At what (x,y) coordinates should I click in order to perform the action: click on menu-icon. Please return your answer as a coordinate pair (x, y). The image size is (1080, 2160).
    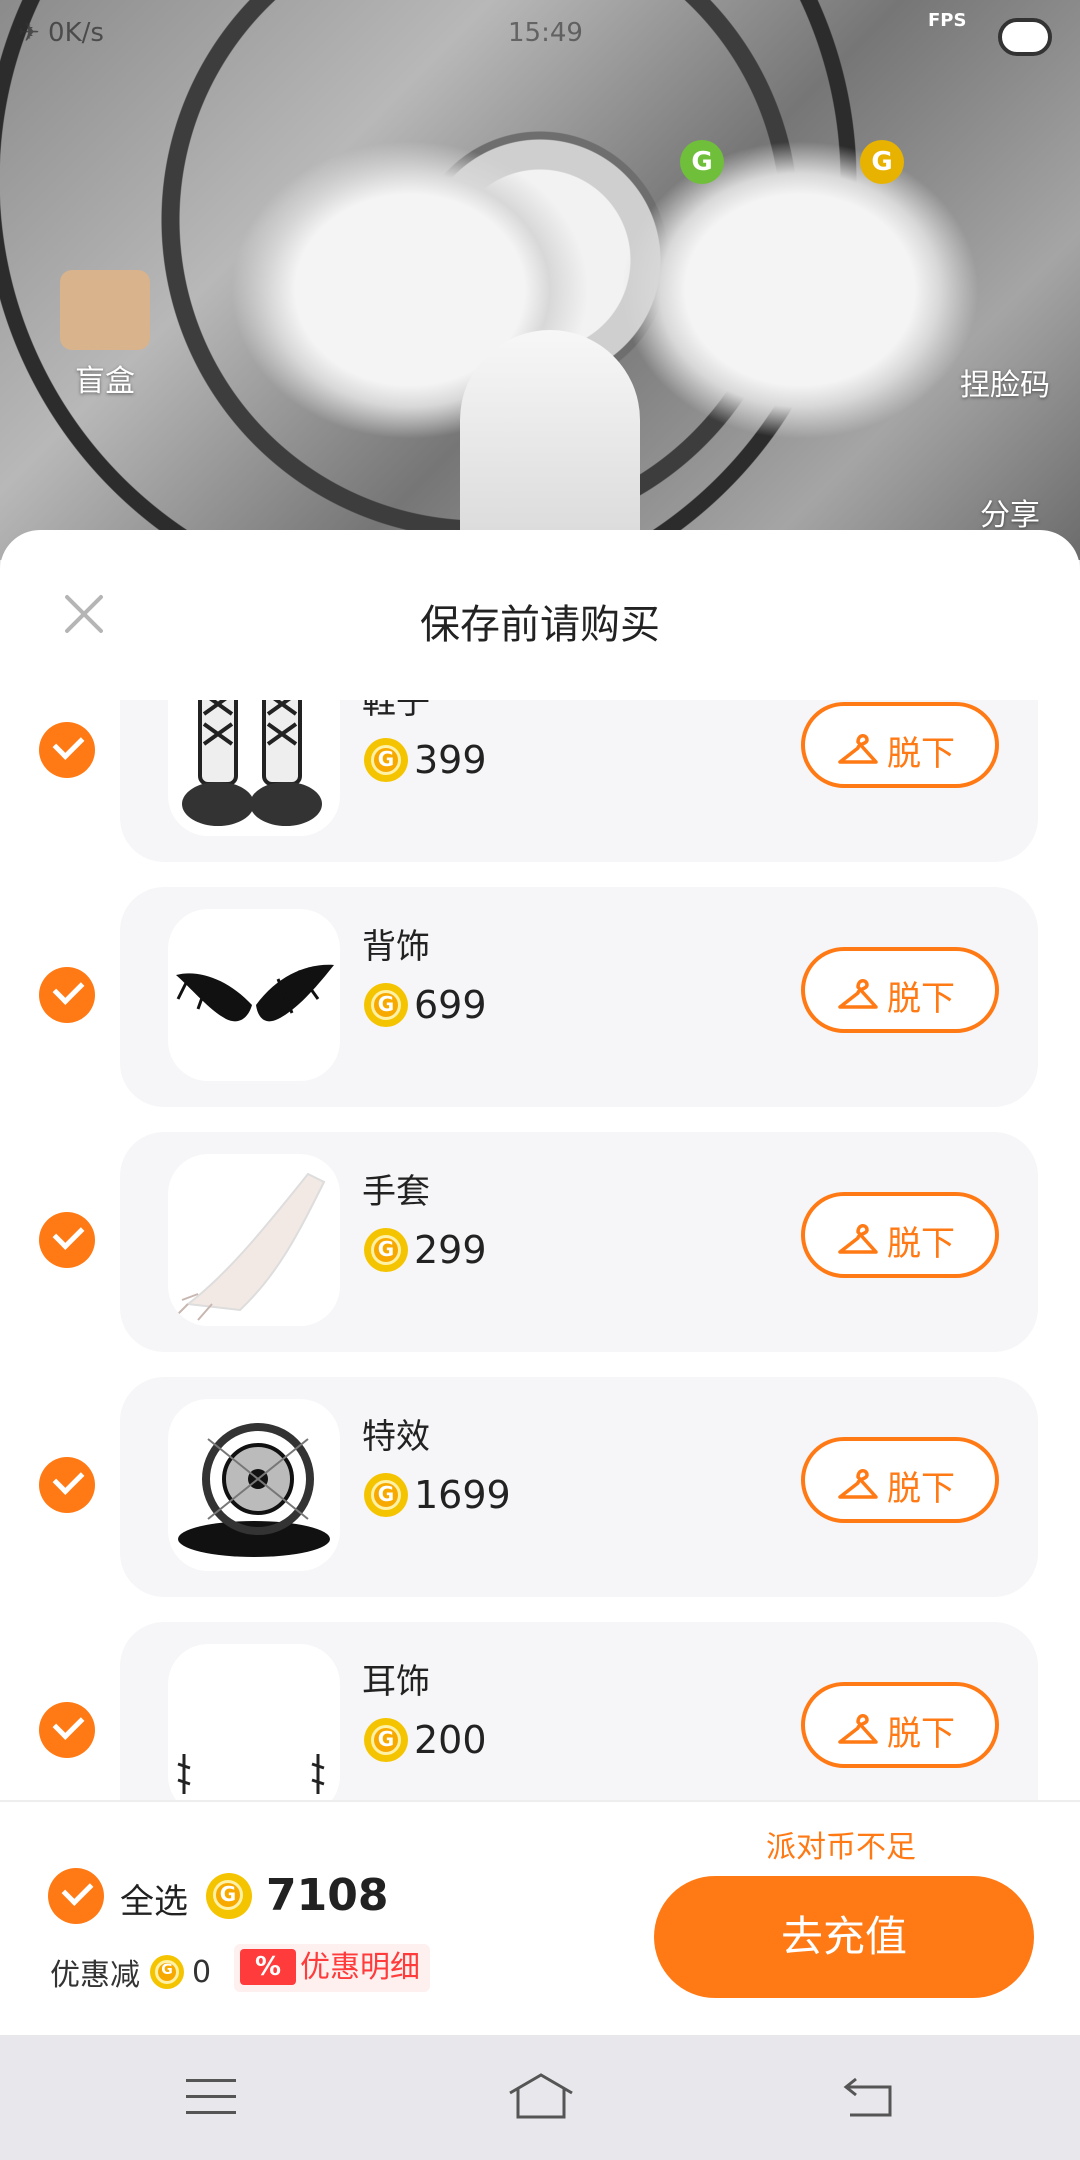
    Looking at the image, I should click on (211, 2097).